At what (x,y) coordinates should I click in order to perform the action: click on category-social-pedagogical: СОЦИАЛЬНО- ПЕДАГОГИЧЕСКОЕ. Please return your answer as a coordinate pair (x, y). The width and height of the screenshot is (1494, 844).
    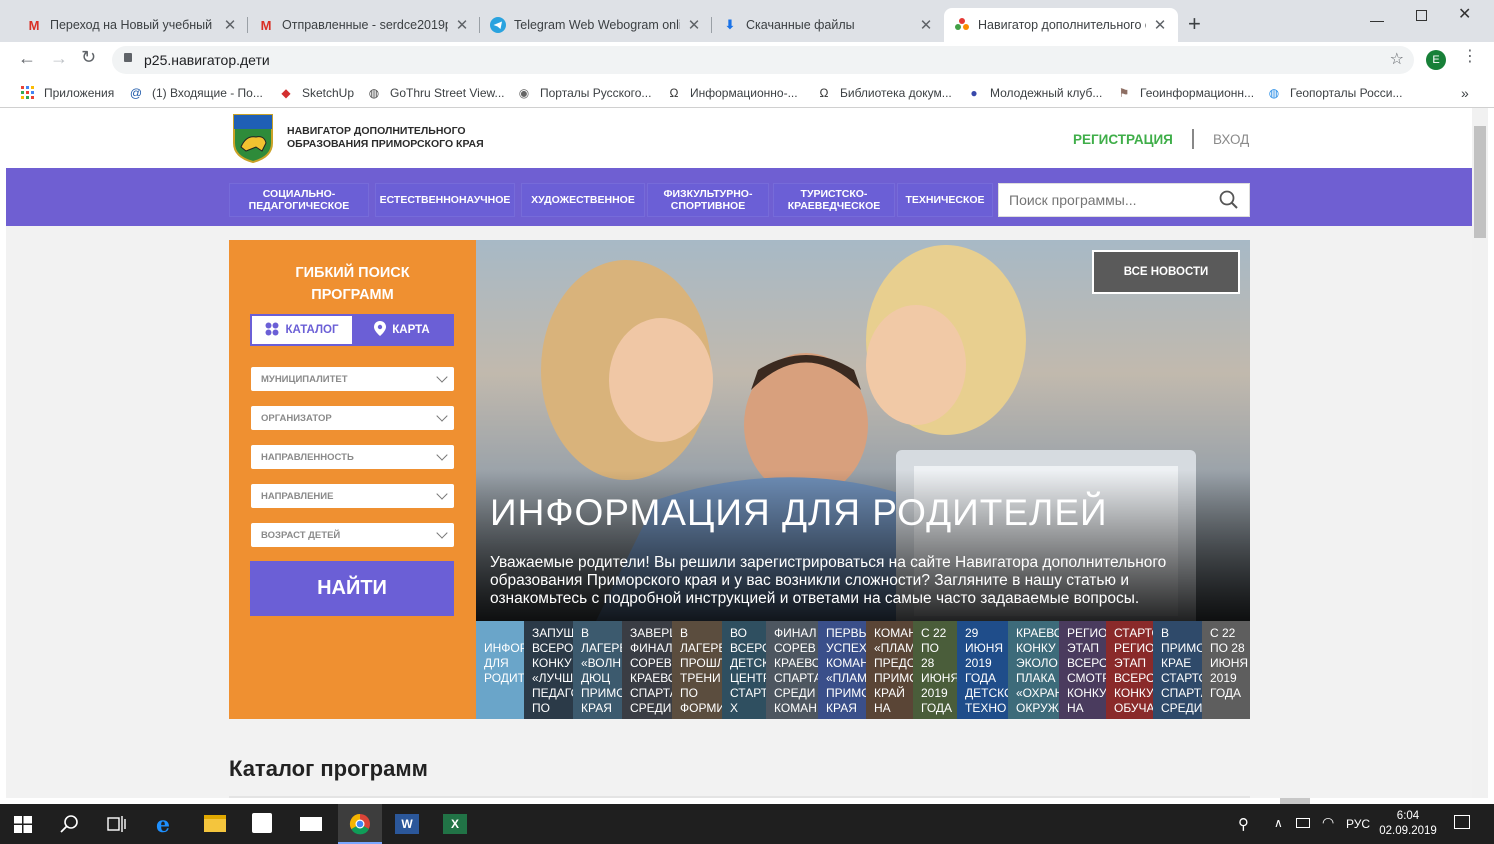
    Looking at the image, I should click on (299, 200).